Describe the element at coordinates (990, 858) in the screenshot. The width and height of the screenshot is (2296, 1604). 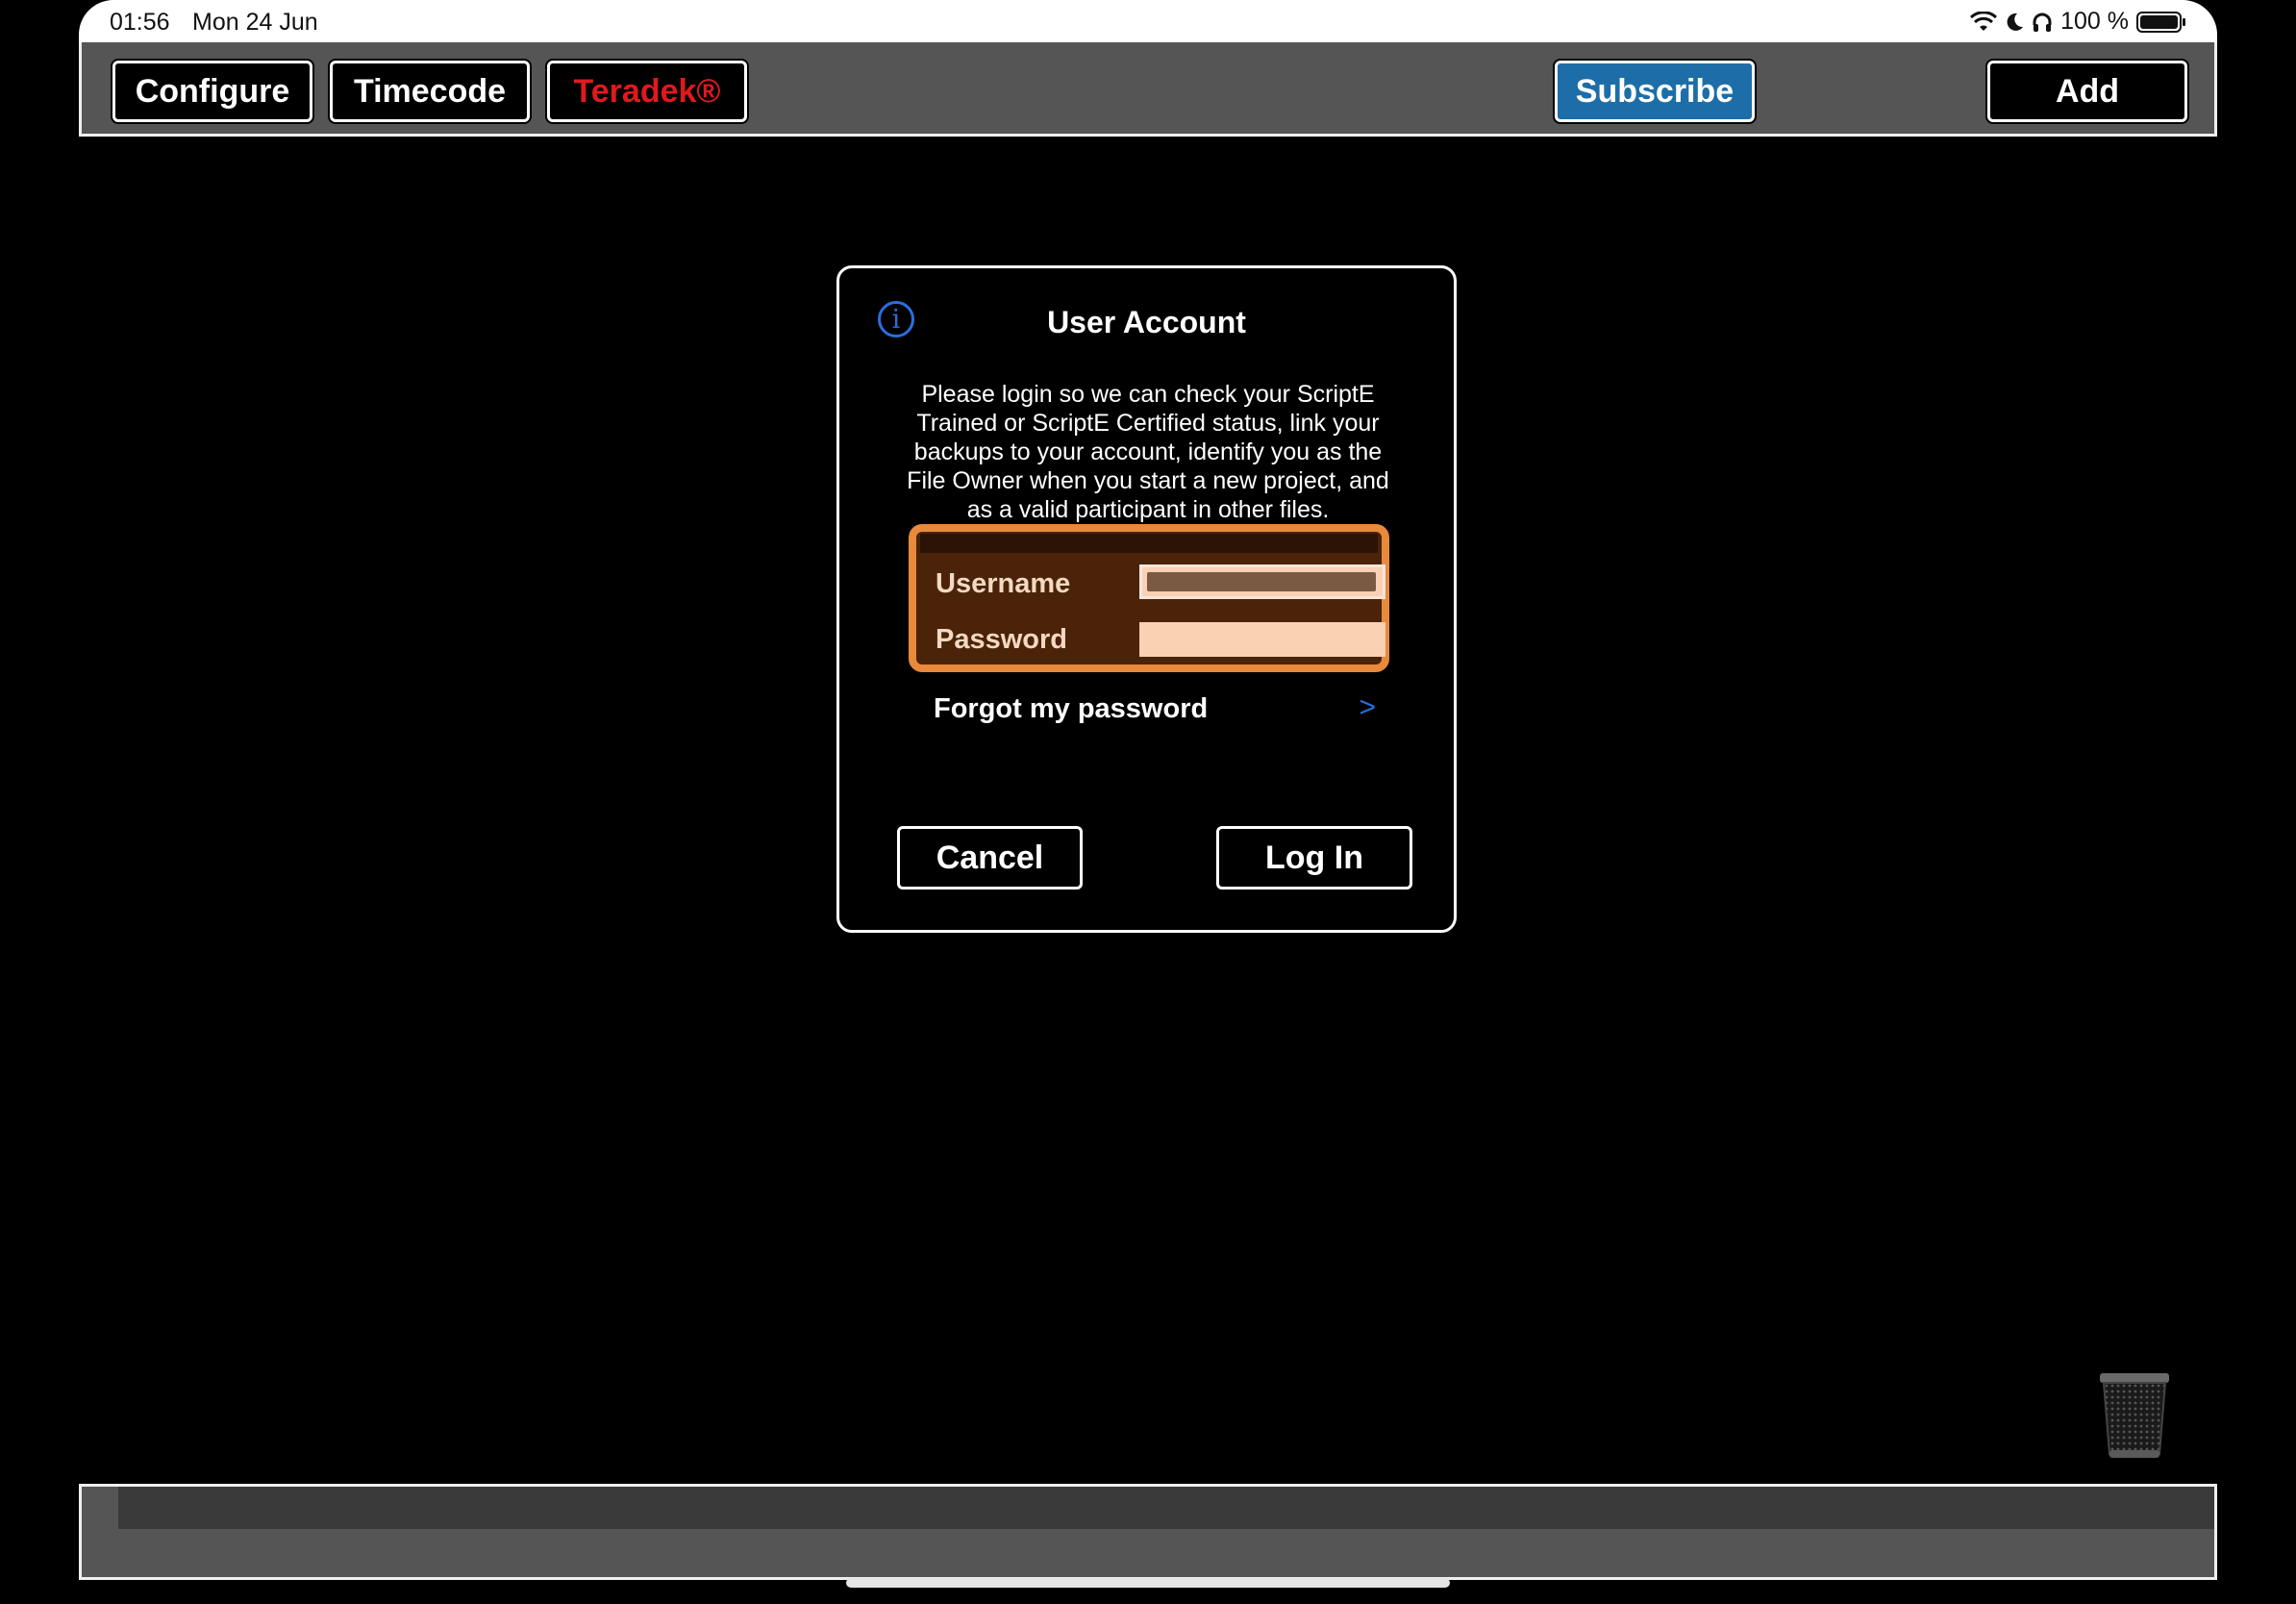
I see `cancel-button: Cancel` at that location.